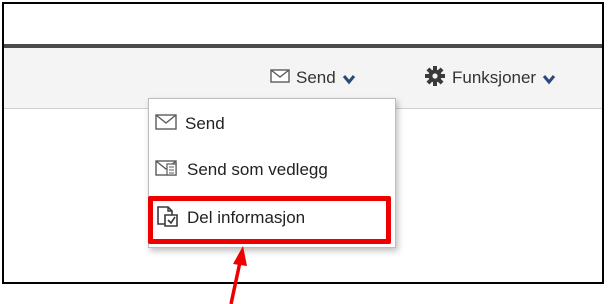 Image resolution: width=608 pixels, height=304 pixels. What do you see at coordinates (257, 169) in the screenshot?
I see `menu-item-send-as-attachment-label: Send som vedlegg` at bounding box center [257, 169].